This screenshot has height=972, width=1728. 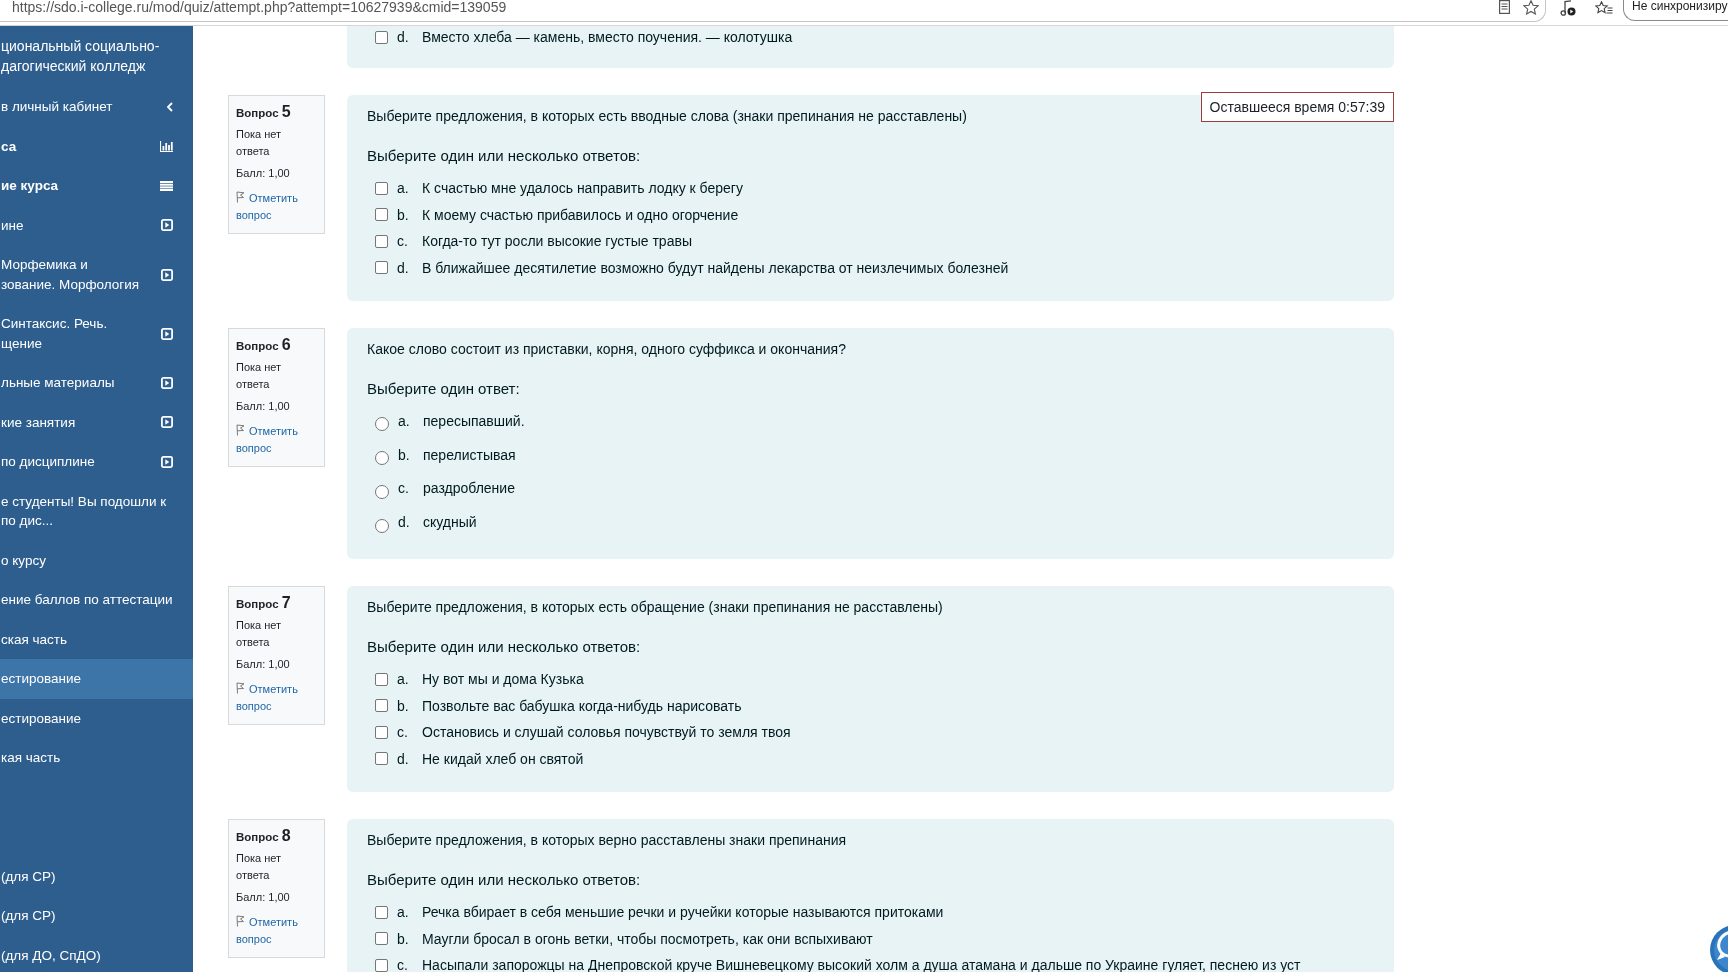 What do you see at coordinates (96, 383) in the screenshot?
I see `sidebar-item: льные материалы` at bounding box center [96, 383].